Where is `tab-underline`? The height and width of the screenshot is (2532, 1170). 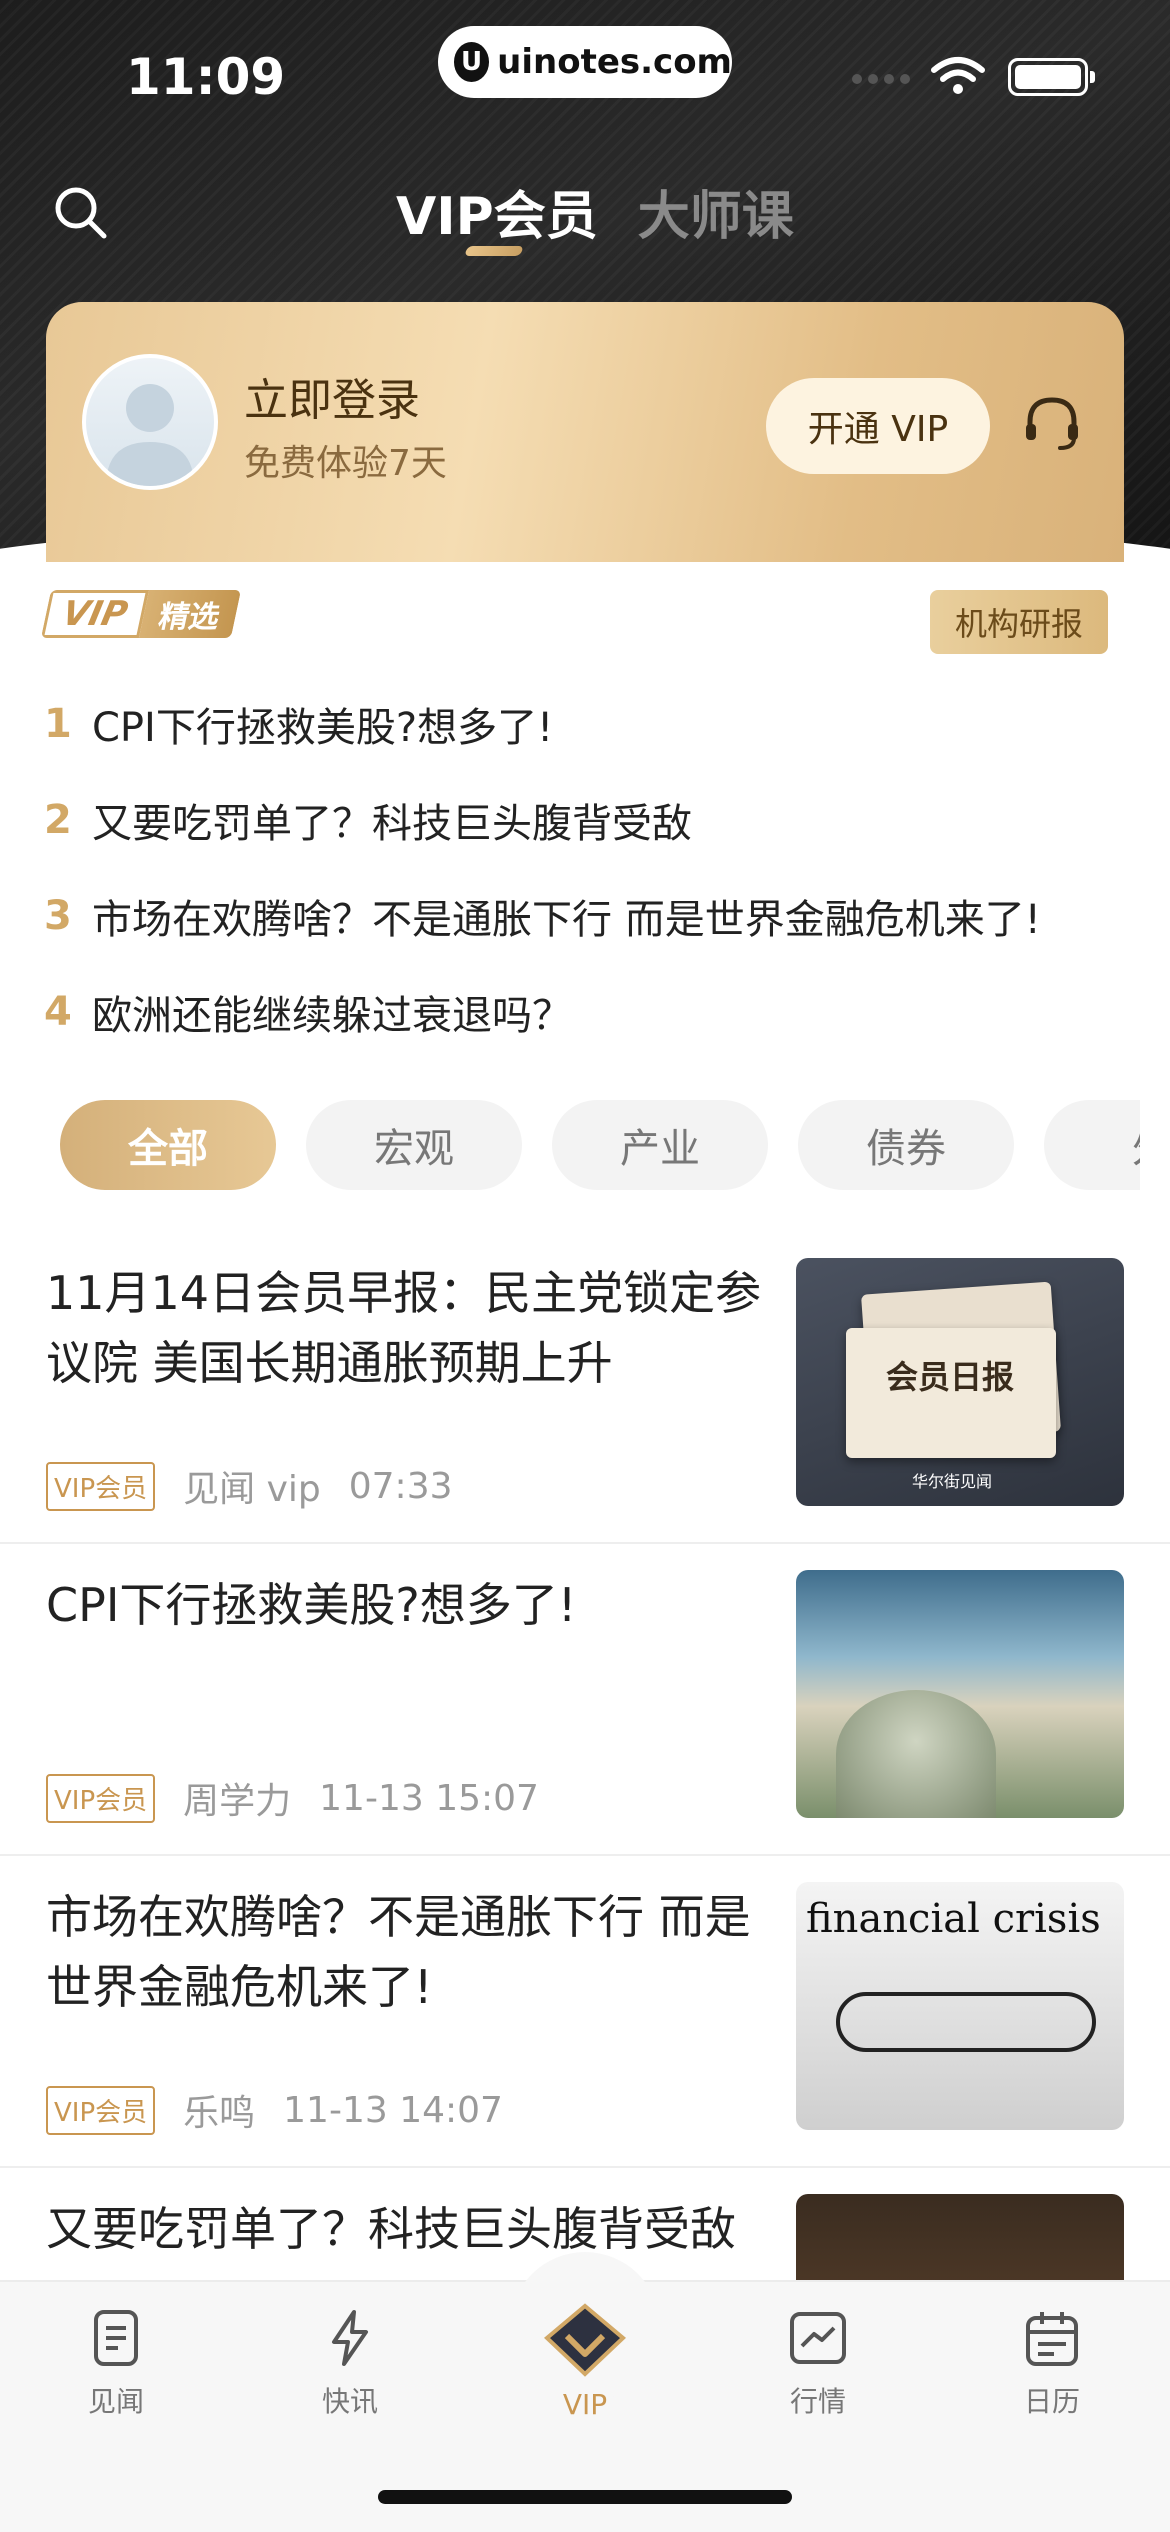 tab-underline is located at coordinates (494, 251).